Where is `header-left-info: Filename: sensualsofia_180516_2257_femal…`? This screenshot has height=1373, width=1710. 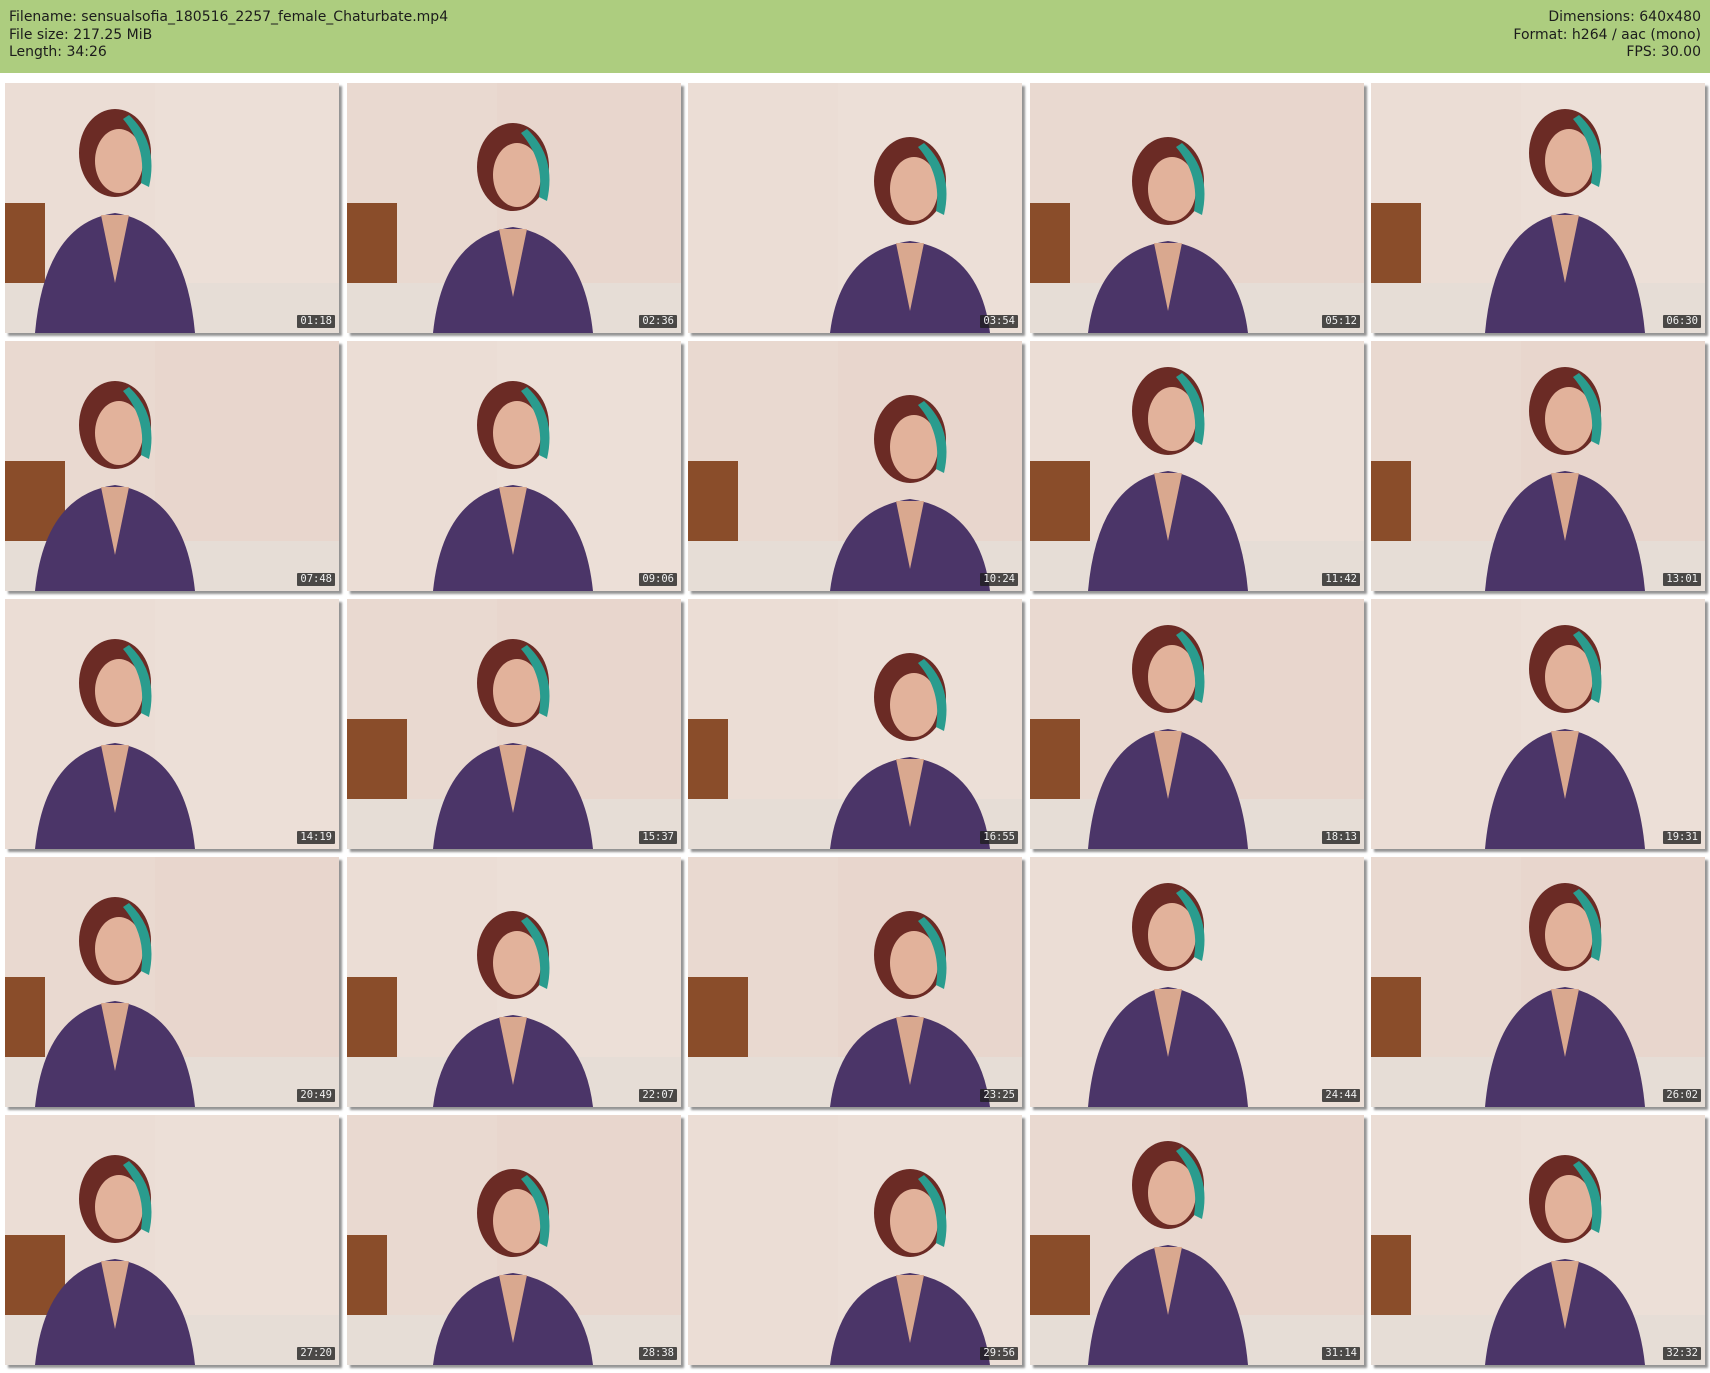
header-left-info: Filename: sensualsofia_180516_2257_femal… is located at coordinates (228, 35).